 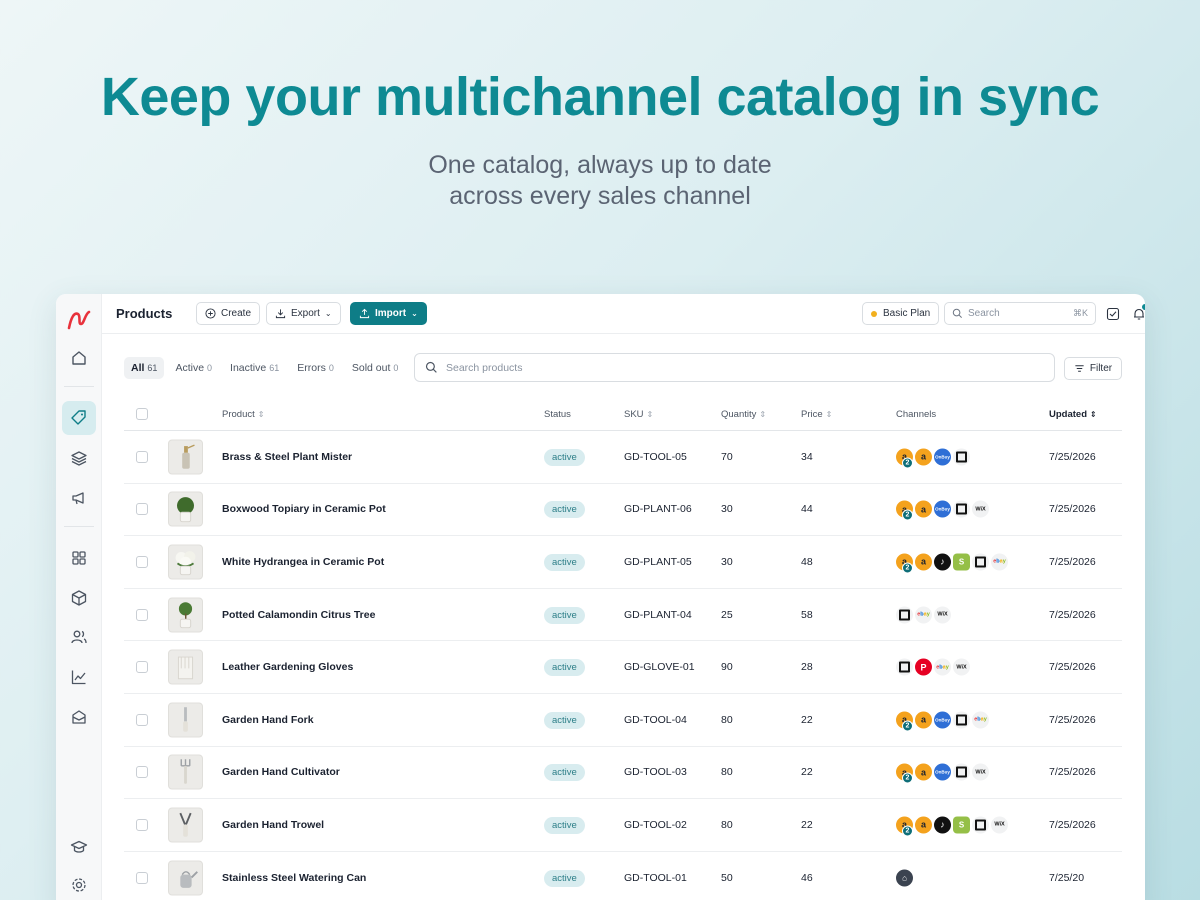 I want to click on product-name: Garden Hand Cultivator, so click(x=281, y=772).